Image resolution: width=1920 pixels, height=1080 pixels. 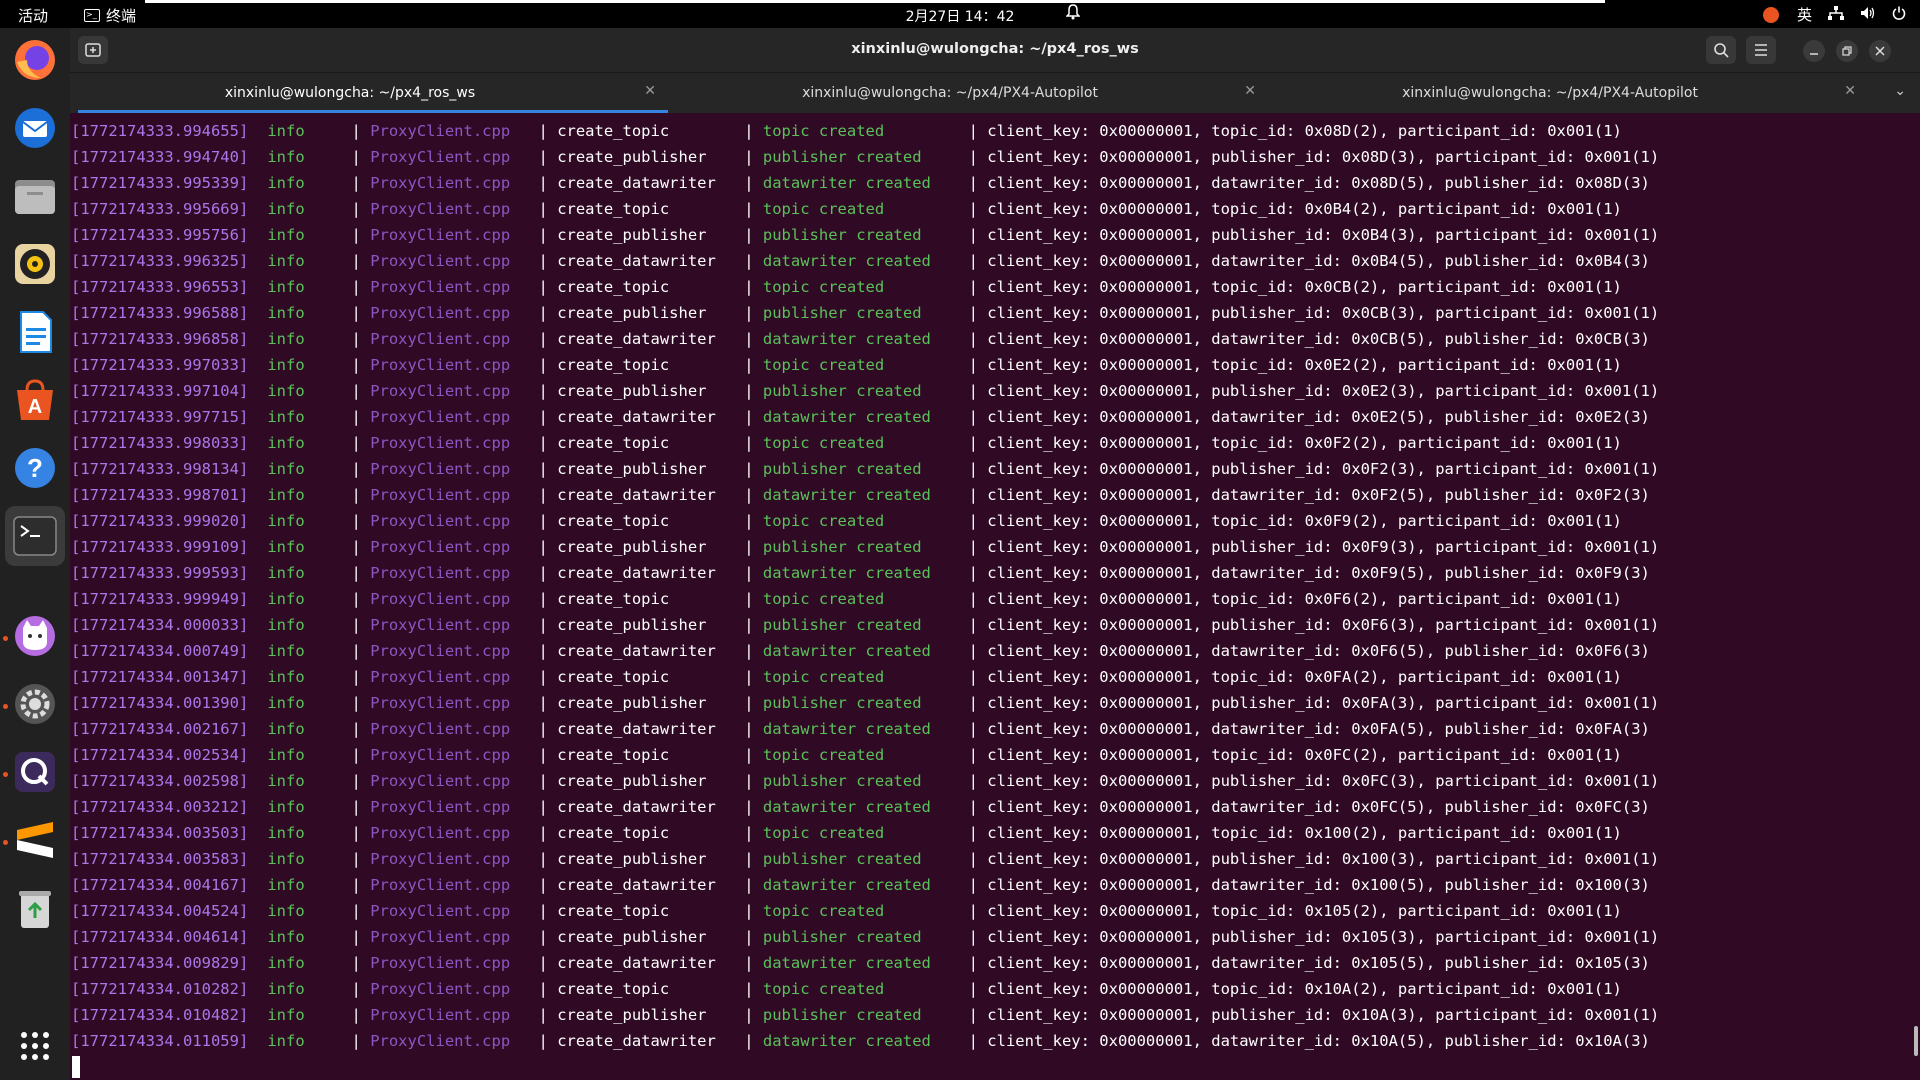 What do you see at coordinates (35, 704) in the screenshot?
I see `settings-icon` at bounding box center [35, 704].